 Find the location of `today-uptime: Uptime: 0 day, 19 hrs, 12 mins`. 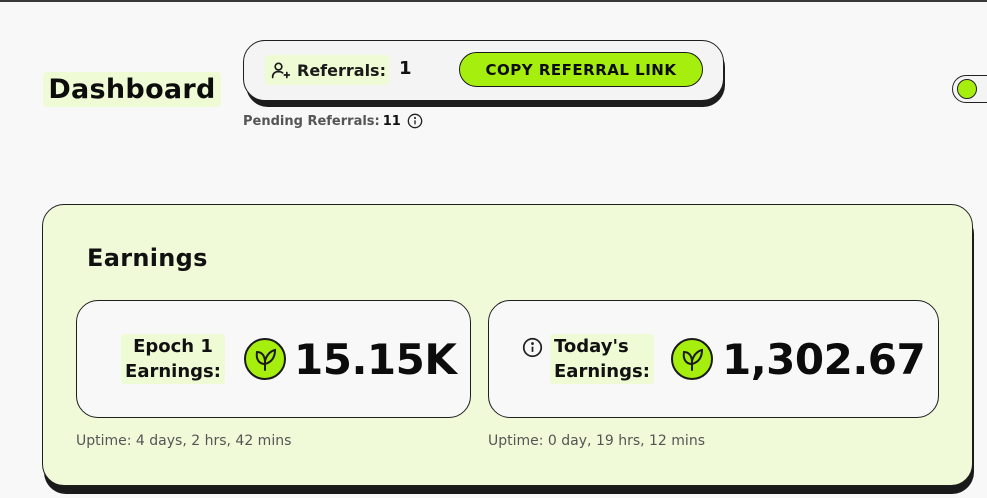

today-uptime: Uptime: 0 day, 19 hrs, 12 mins is located at coordinates (596, 441).